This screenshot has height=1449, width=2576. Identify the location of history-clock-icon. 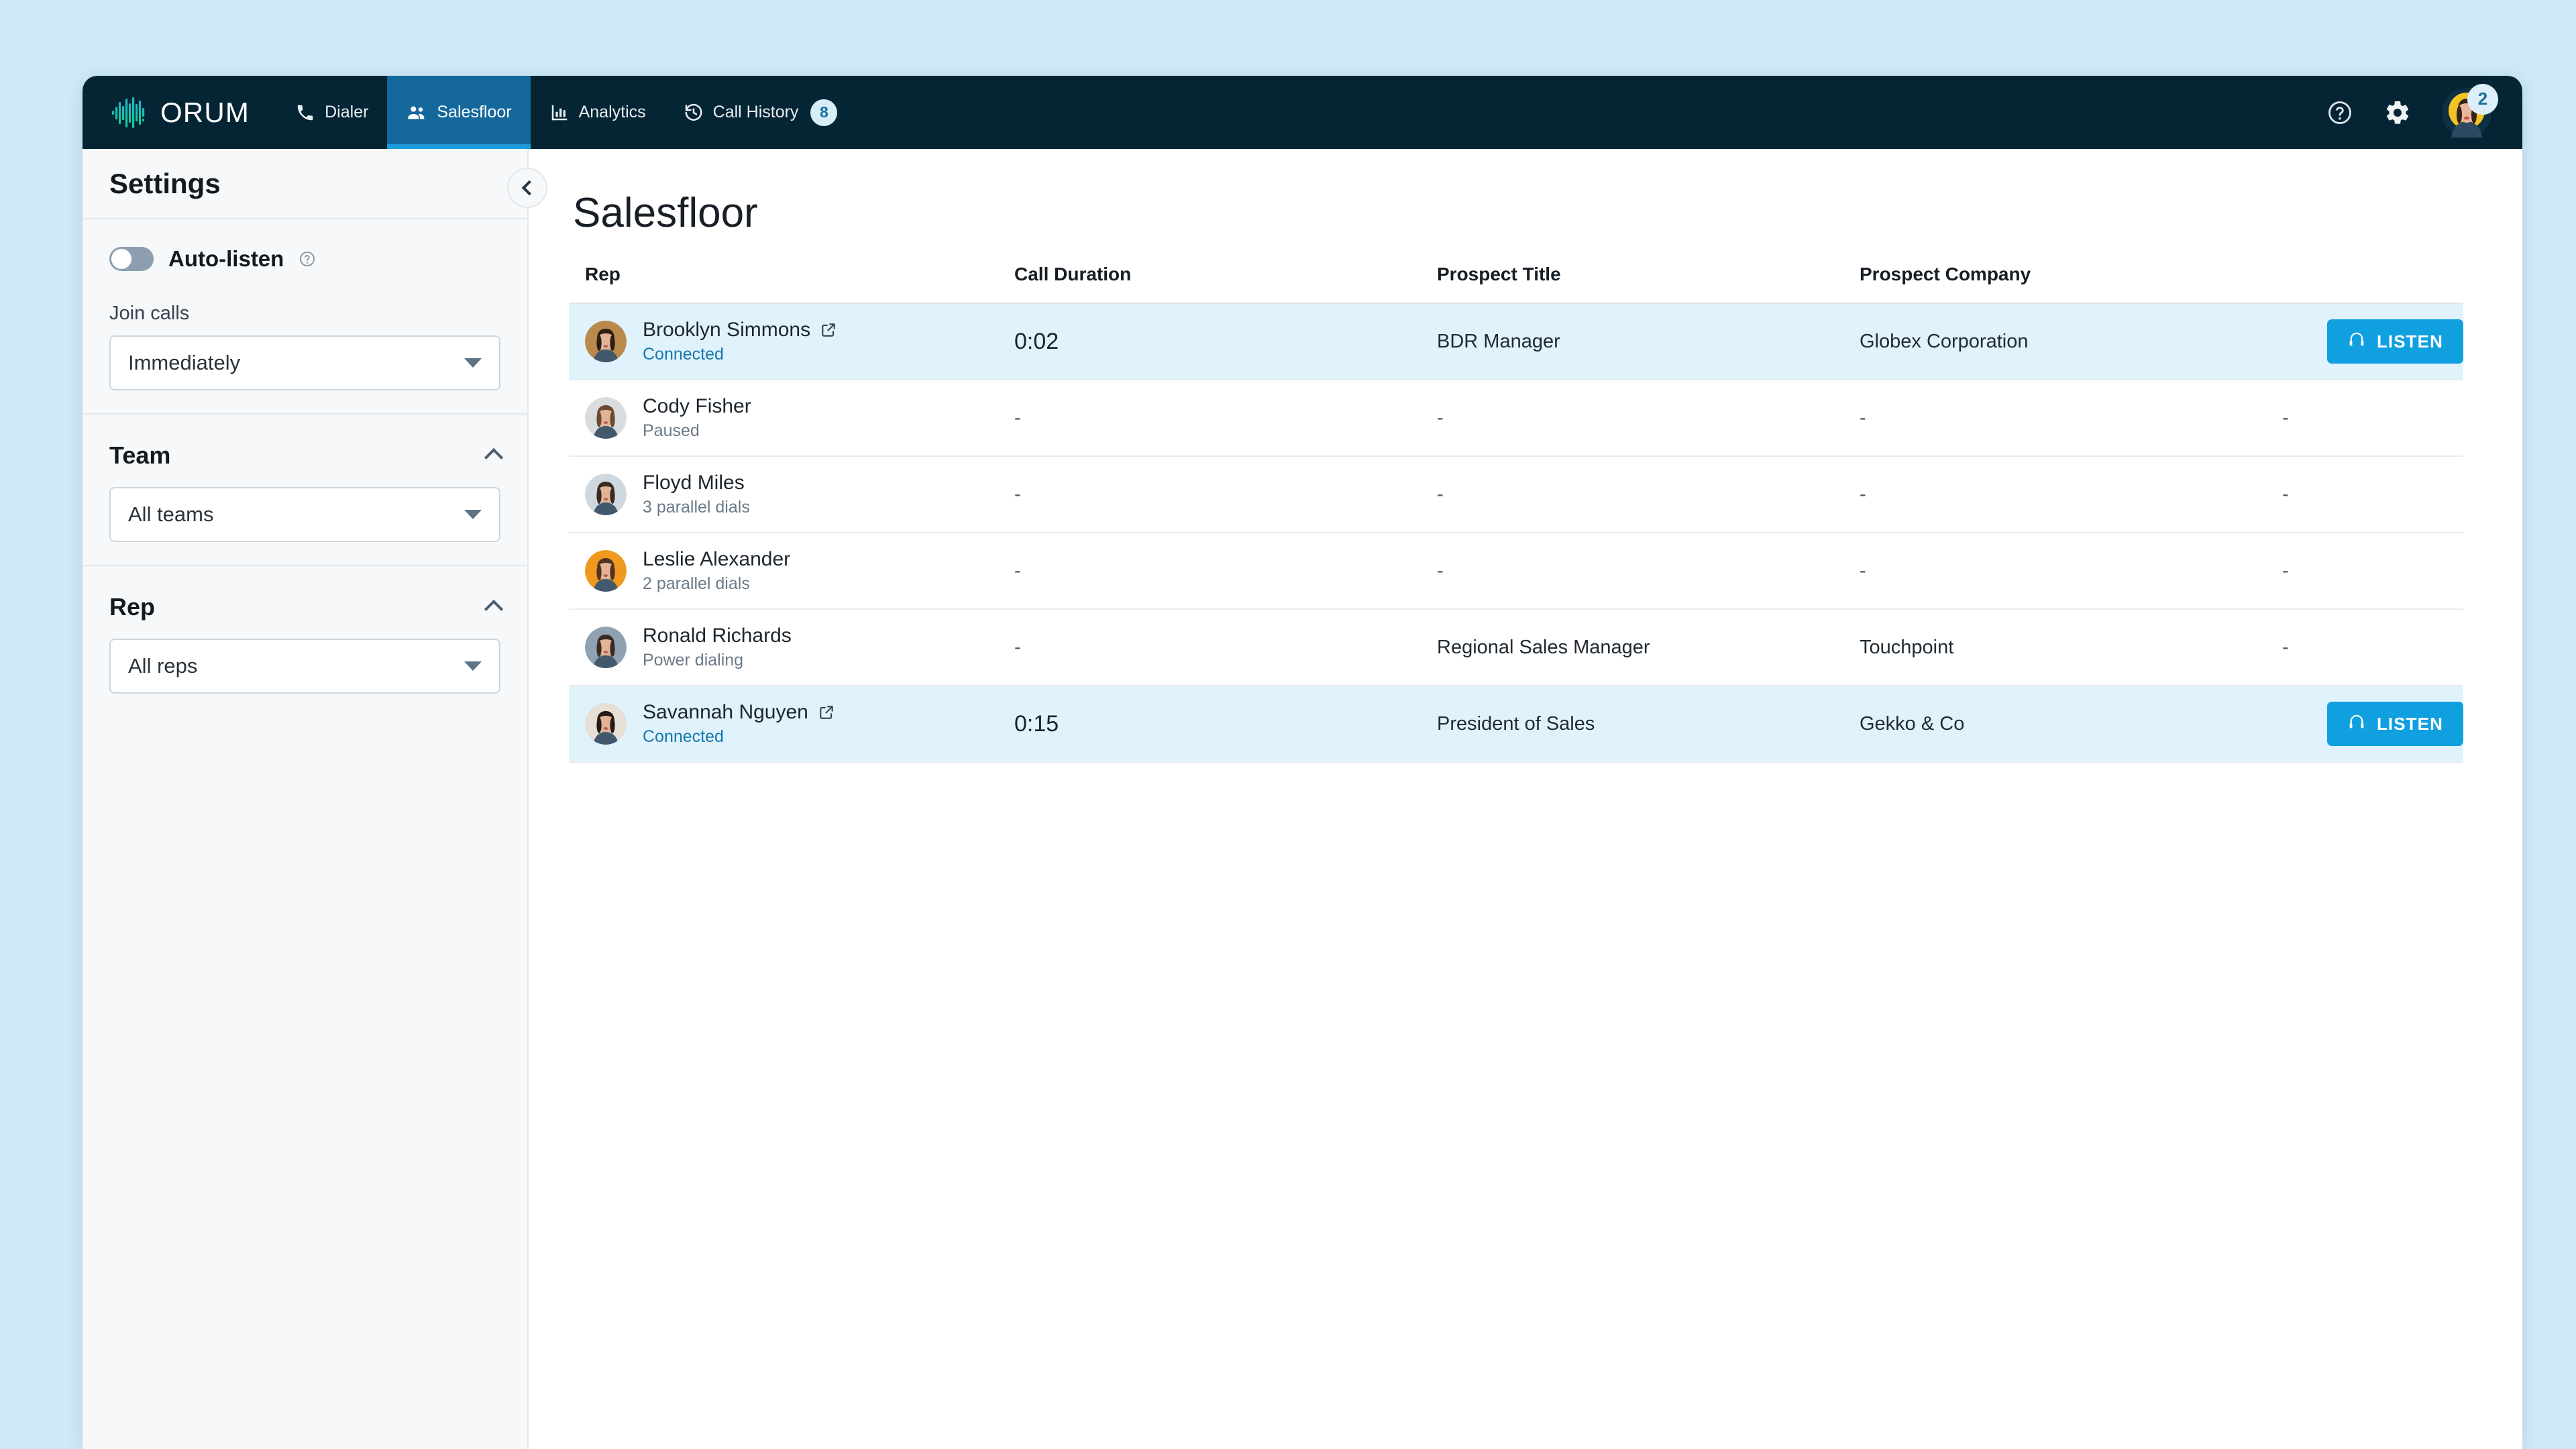
(694, 113).